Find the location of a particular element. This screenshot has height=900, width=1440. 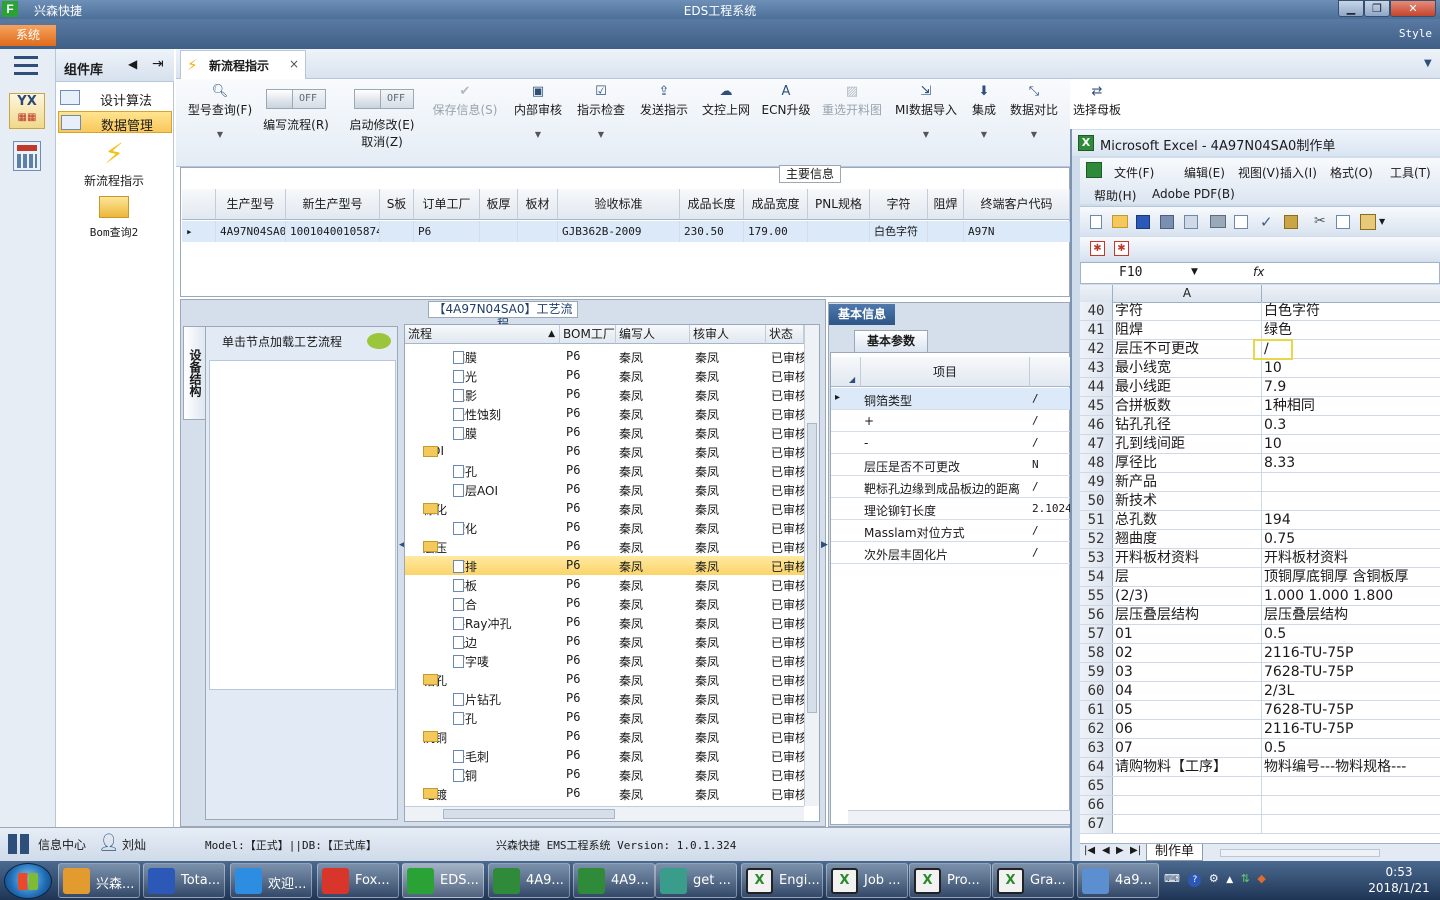

volume-icon: ◆ is located at coordinates (1261, 878).